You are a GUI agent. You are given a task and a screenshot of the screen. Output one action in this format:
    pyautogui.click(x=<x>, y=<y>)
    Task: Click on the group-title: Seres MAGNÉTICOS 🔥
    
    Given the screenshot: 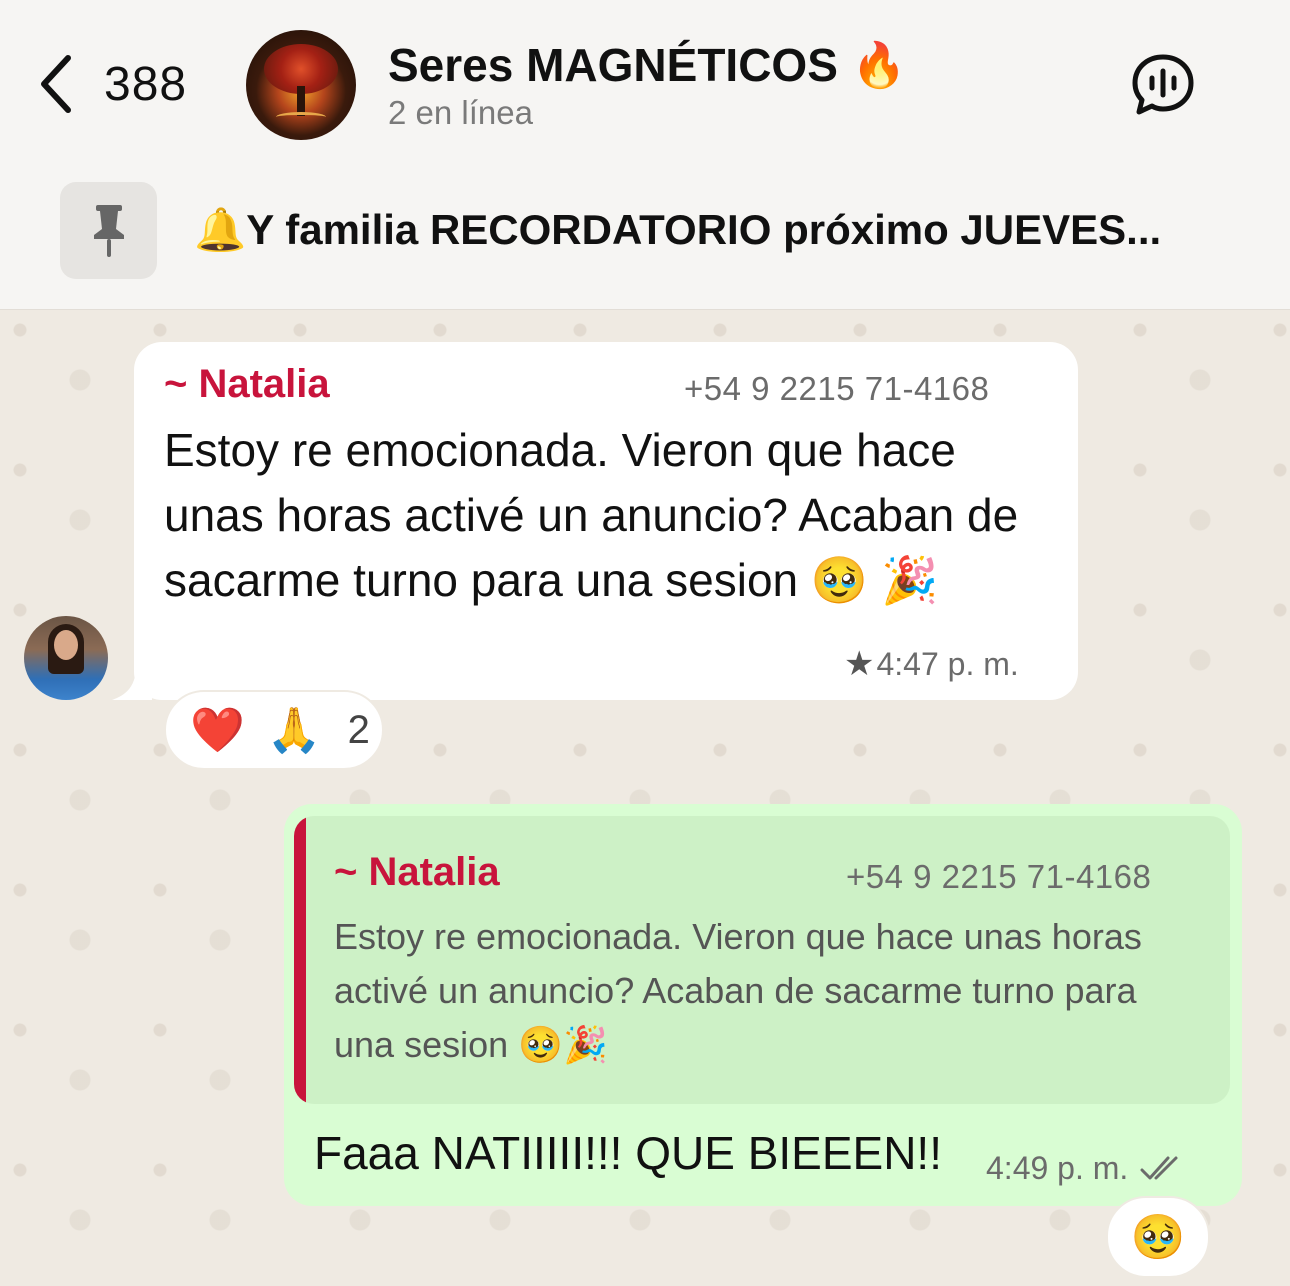 What is the action you would take?
    pyautogui.click(x=647, y=65)
    